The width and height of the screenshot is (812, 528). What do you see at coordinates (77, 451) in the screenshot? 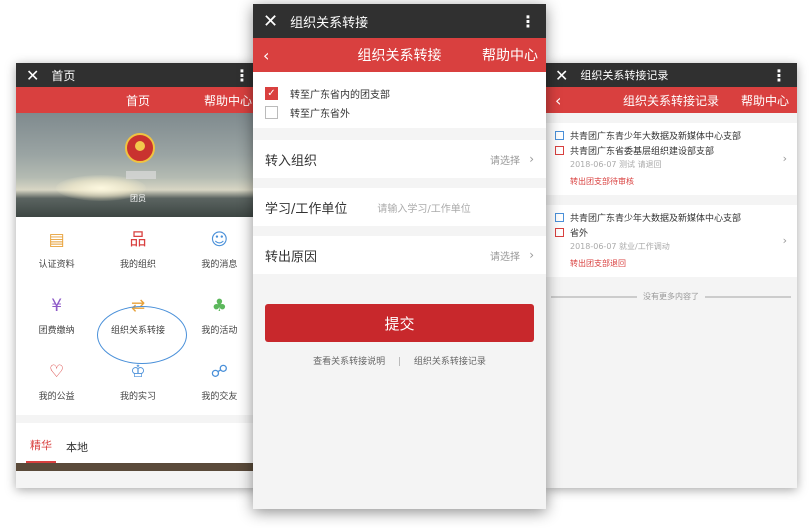
I see `tab-local: 本地` at bounding box center [77, 451].